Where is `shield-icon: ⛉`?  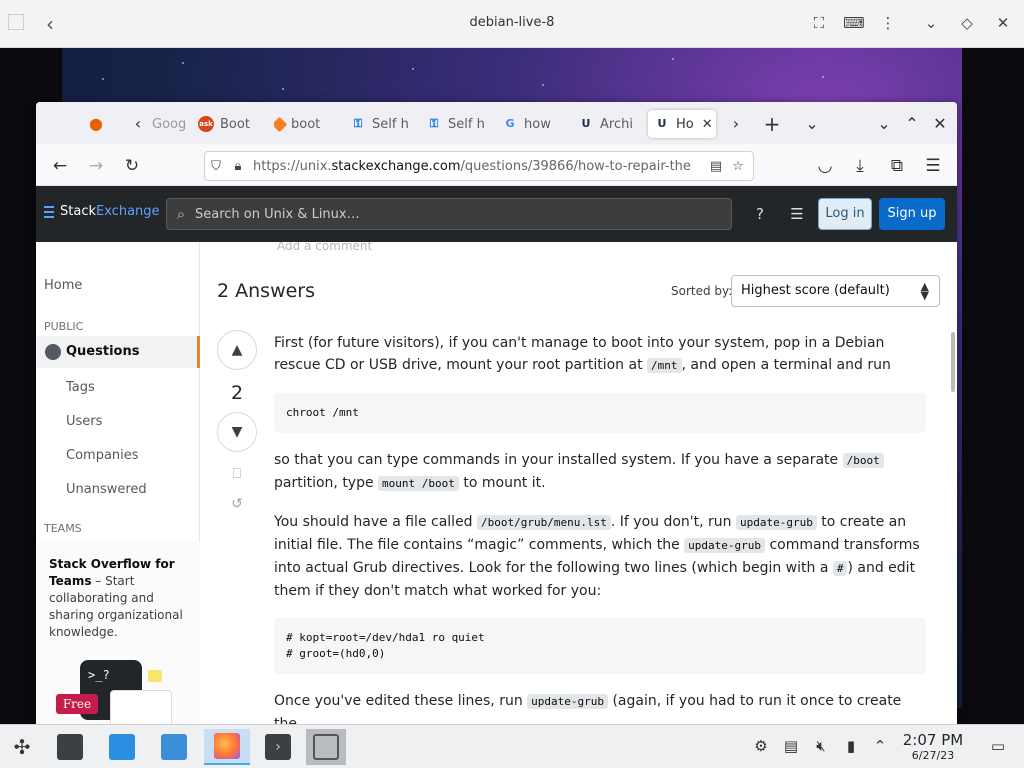 shield-icon: ⛉ is located at coordinates (216, 166).